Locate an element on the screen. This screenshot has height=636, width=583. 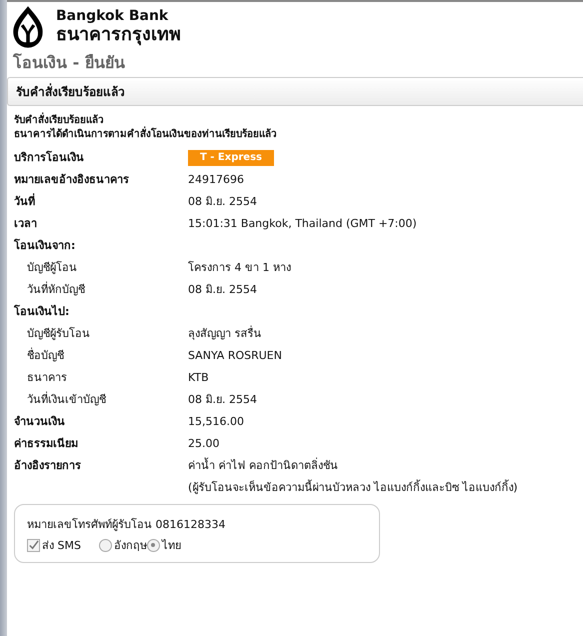
field-value: ลุงสัญญา รสรื่น is located at coordinates (225, 334).